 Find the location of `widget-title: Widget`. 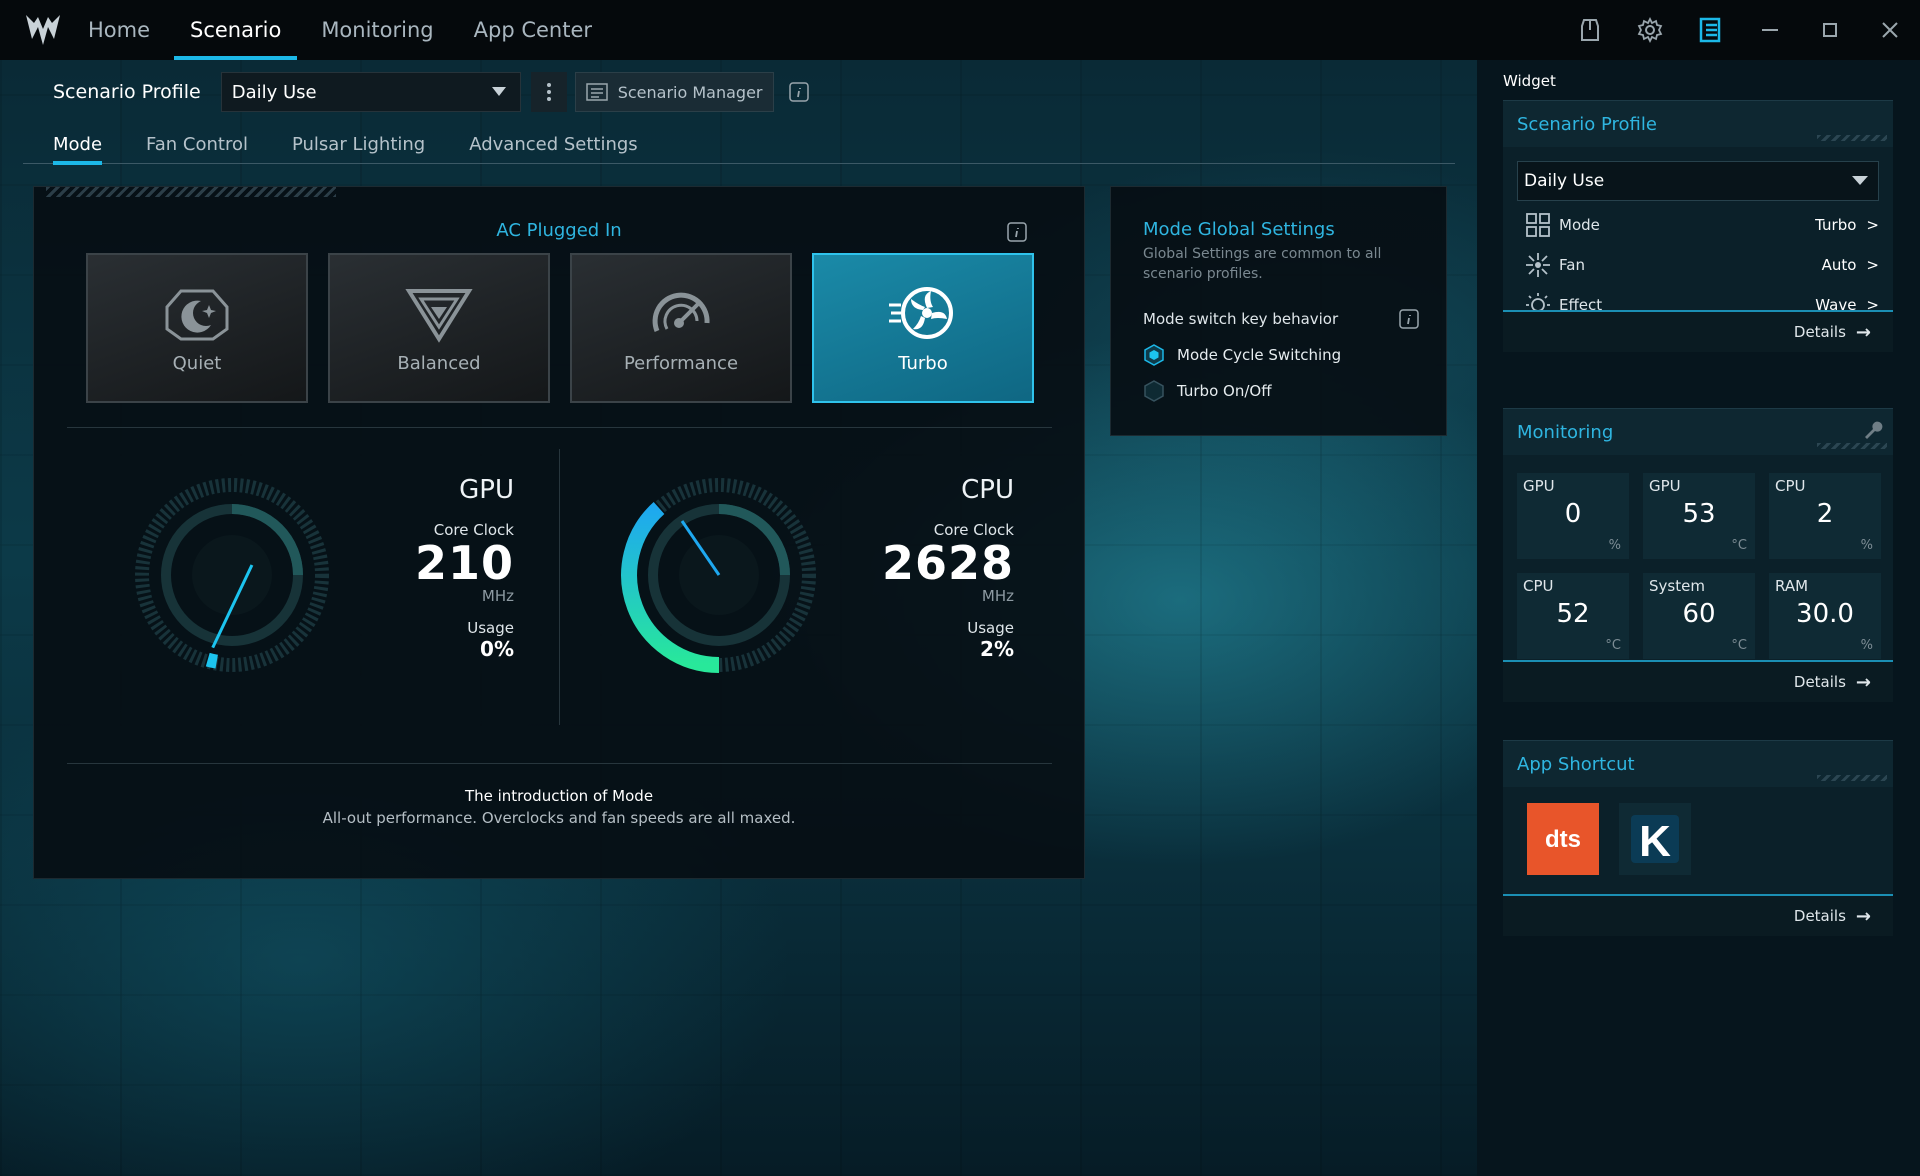

widget-title: Widget is located at coordinates (1529, 81).